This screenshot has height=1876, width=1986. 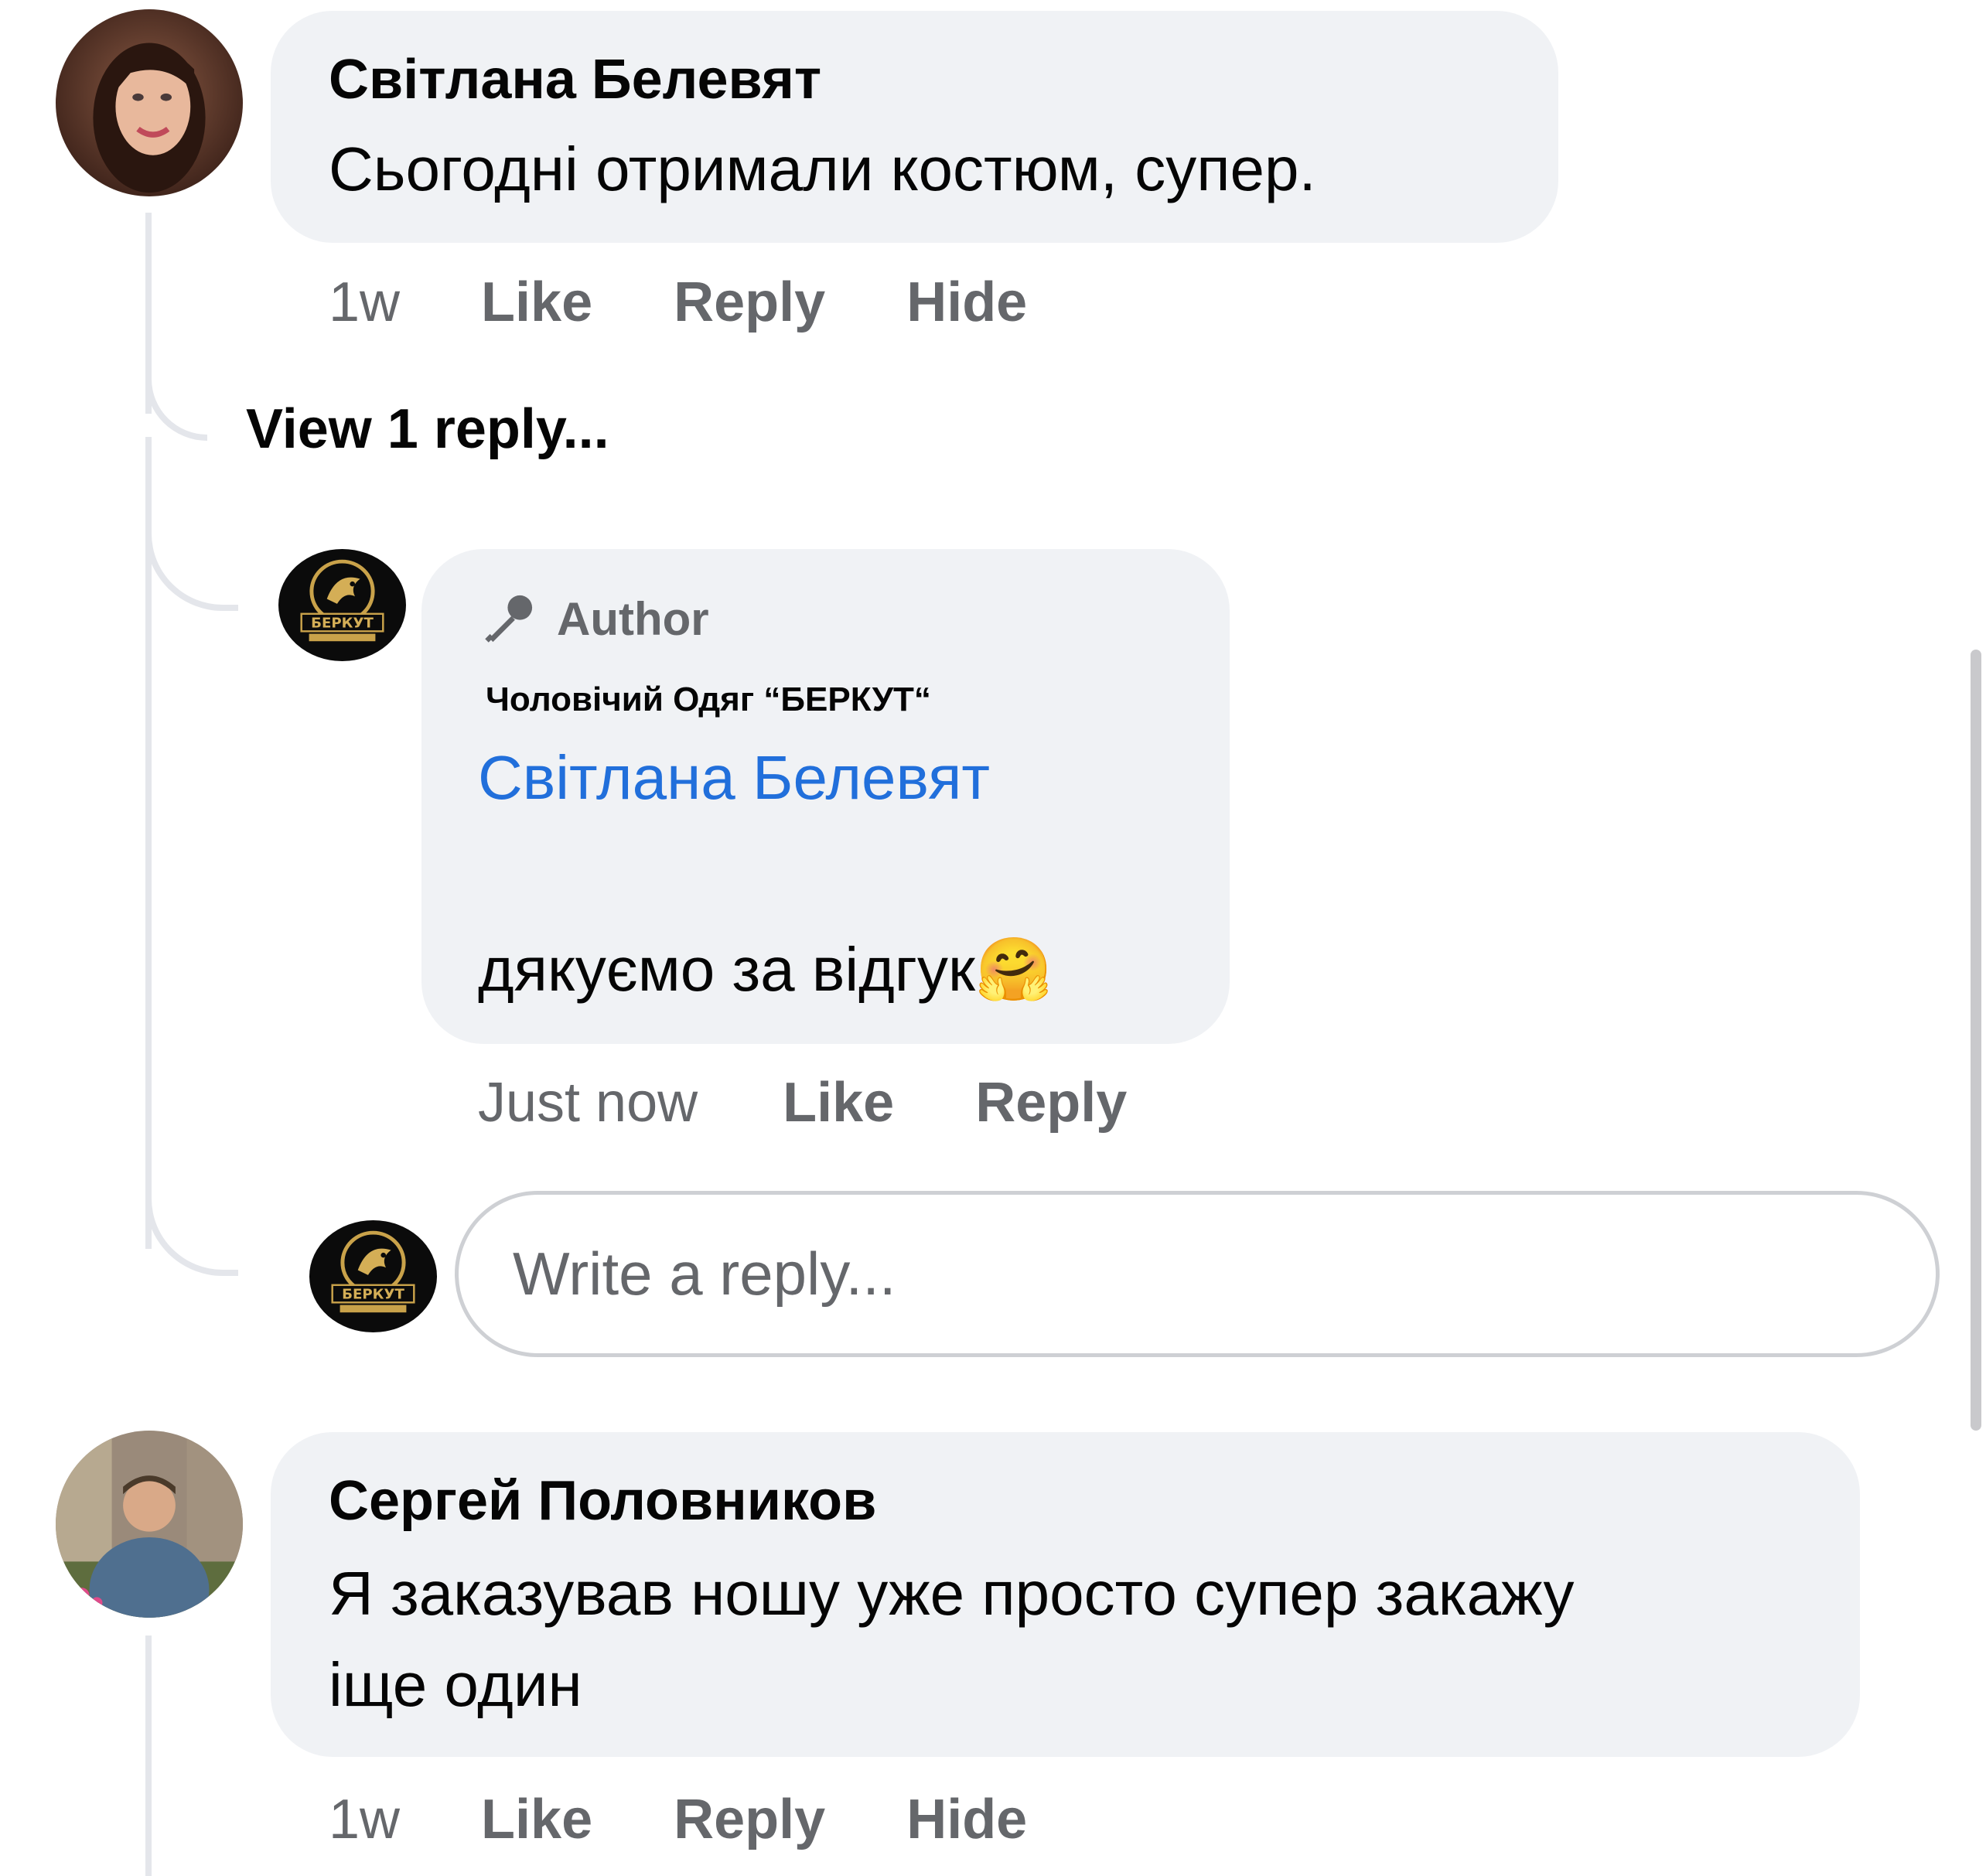 What do you see at coordinates (633, 618) in the screenshot?
I see `author-badge-label: Author` at bounding box center [633, 618].